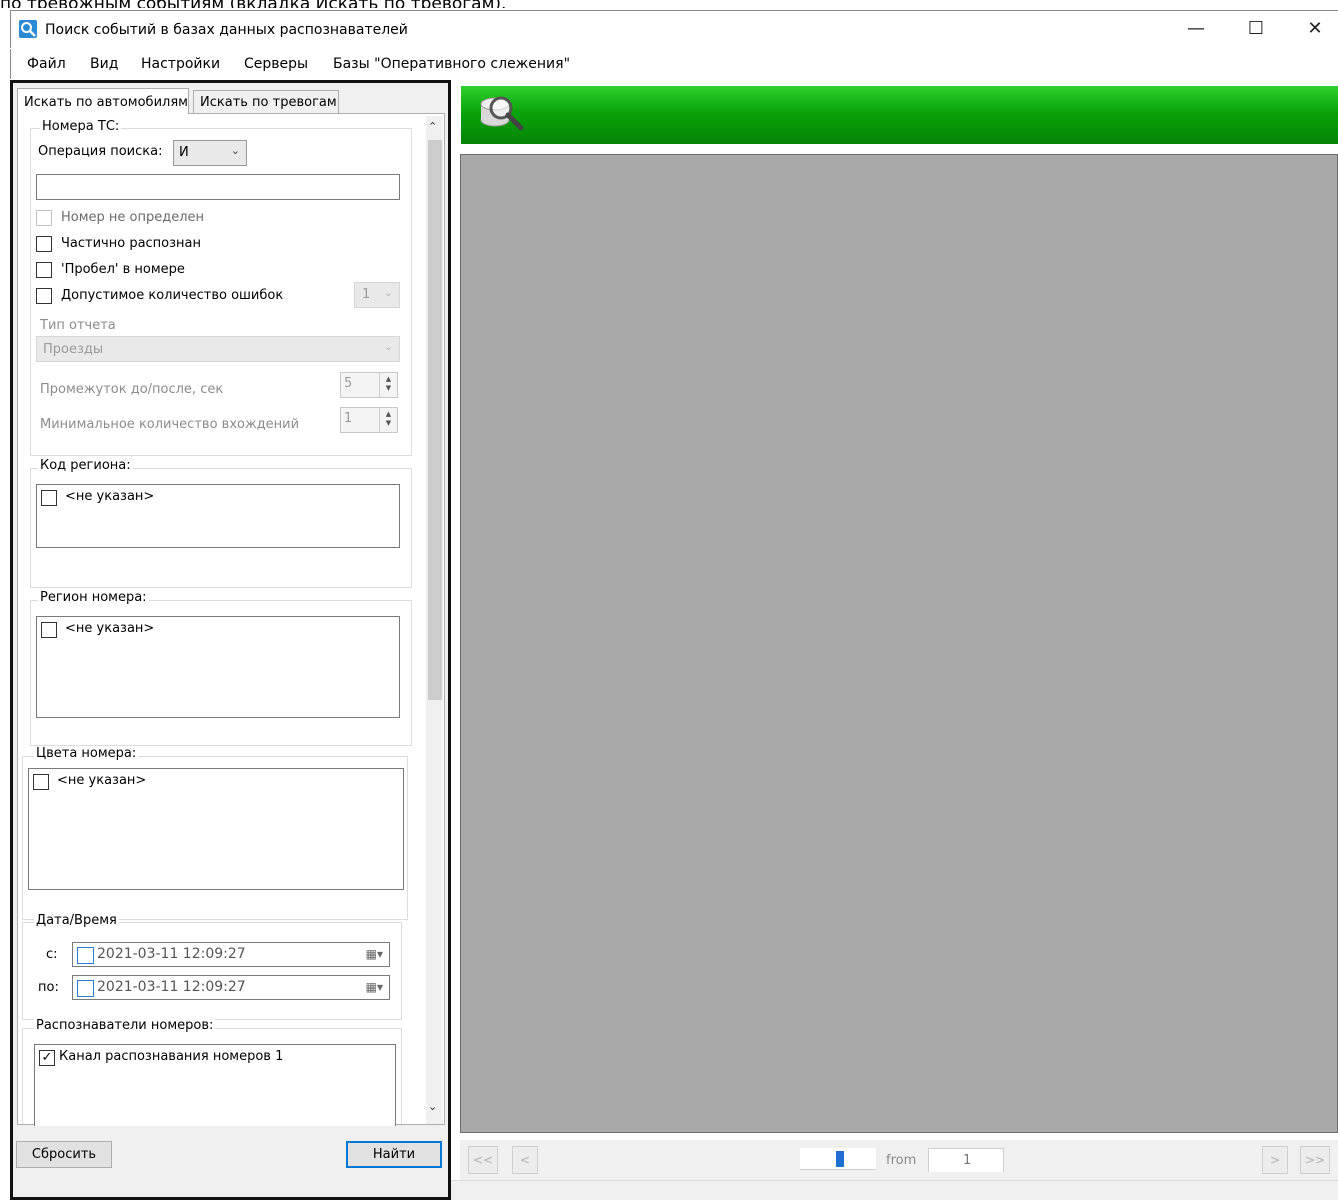 Image resolution: width=1338 pixels, height=1200 pixels. Describe the element at coordinates (894, 1190) in the screenshot. I see `status-bar` at that location.